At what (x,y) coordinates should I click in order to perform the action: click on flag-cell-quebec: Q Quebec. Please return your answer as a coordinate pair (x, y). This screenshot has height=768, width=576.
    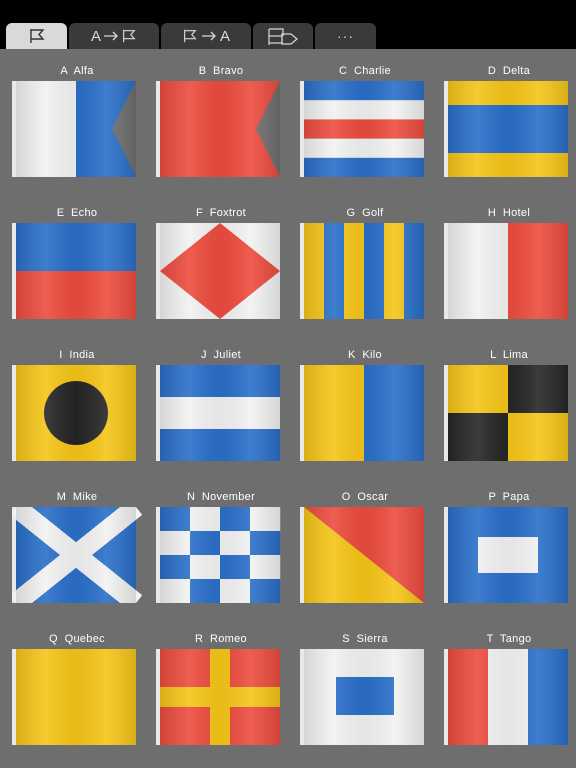
    Looking at the image, I should click on (77, 692).